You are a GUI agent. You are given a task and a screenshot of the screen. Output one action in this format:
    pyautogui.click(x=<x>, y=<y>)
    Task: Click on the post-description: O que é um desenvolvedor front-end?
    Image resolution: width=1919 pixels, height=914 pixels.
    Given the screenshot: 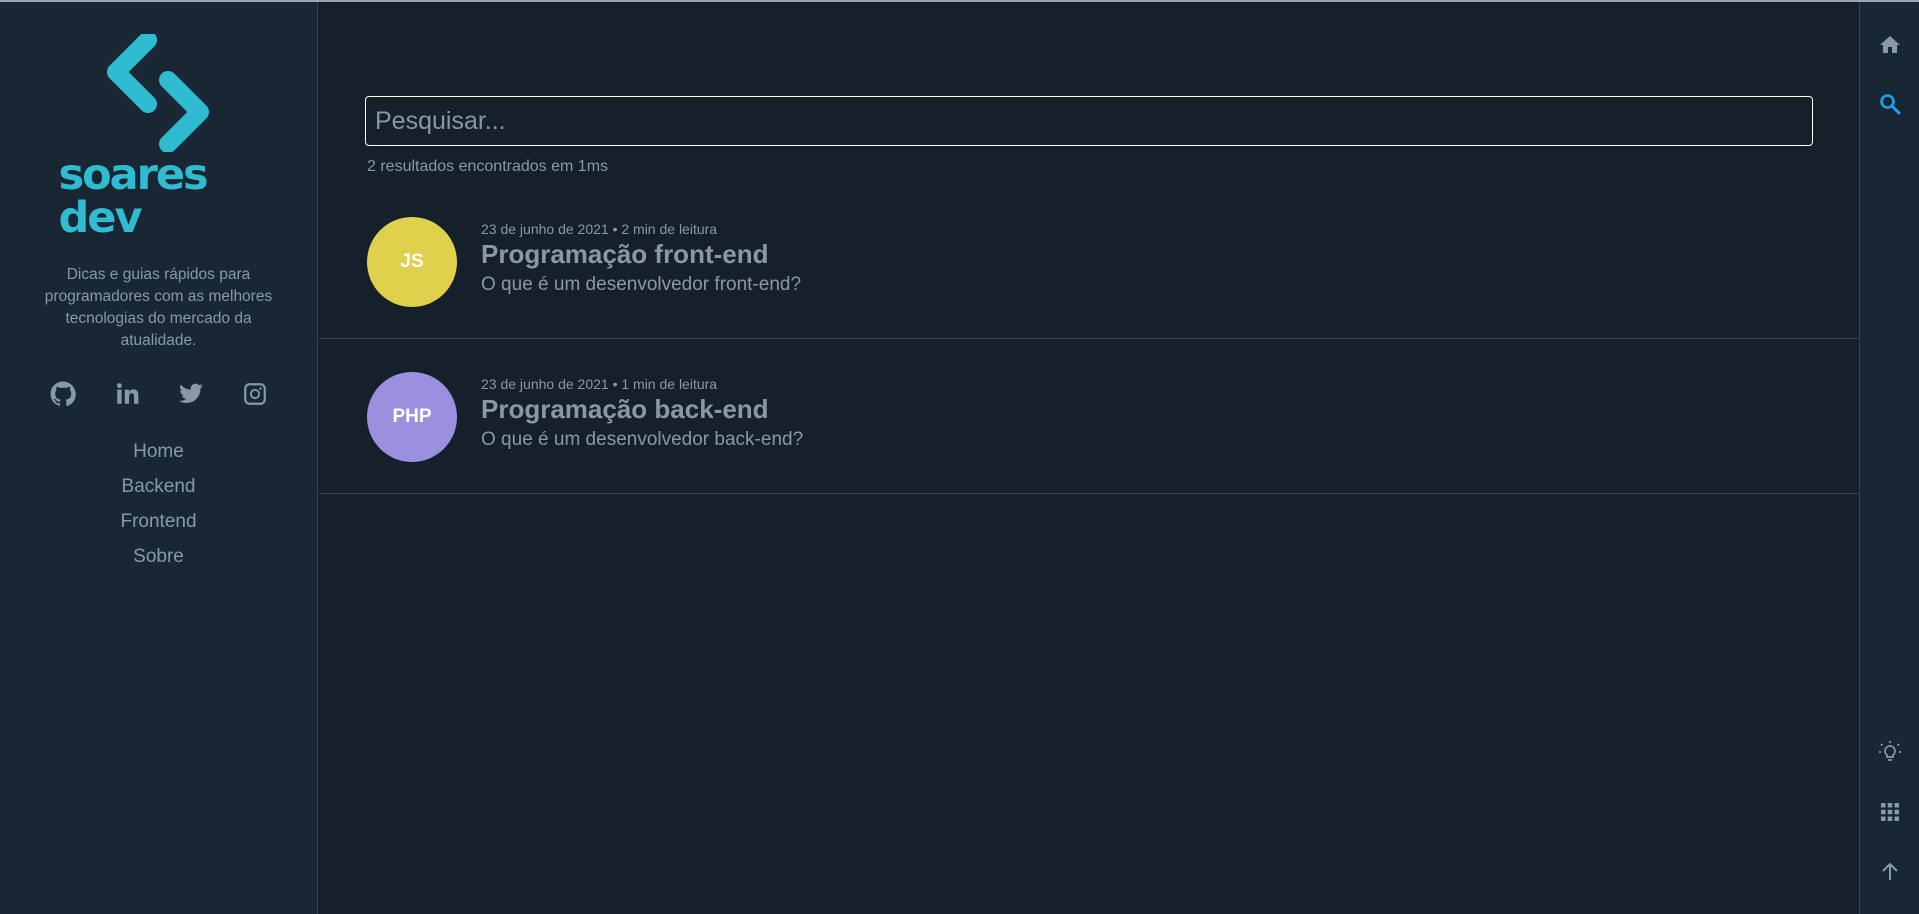 What is the action you would take?
    pyautogui.click(x=641, y=284)
    